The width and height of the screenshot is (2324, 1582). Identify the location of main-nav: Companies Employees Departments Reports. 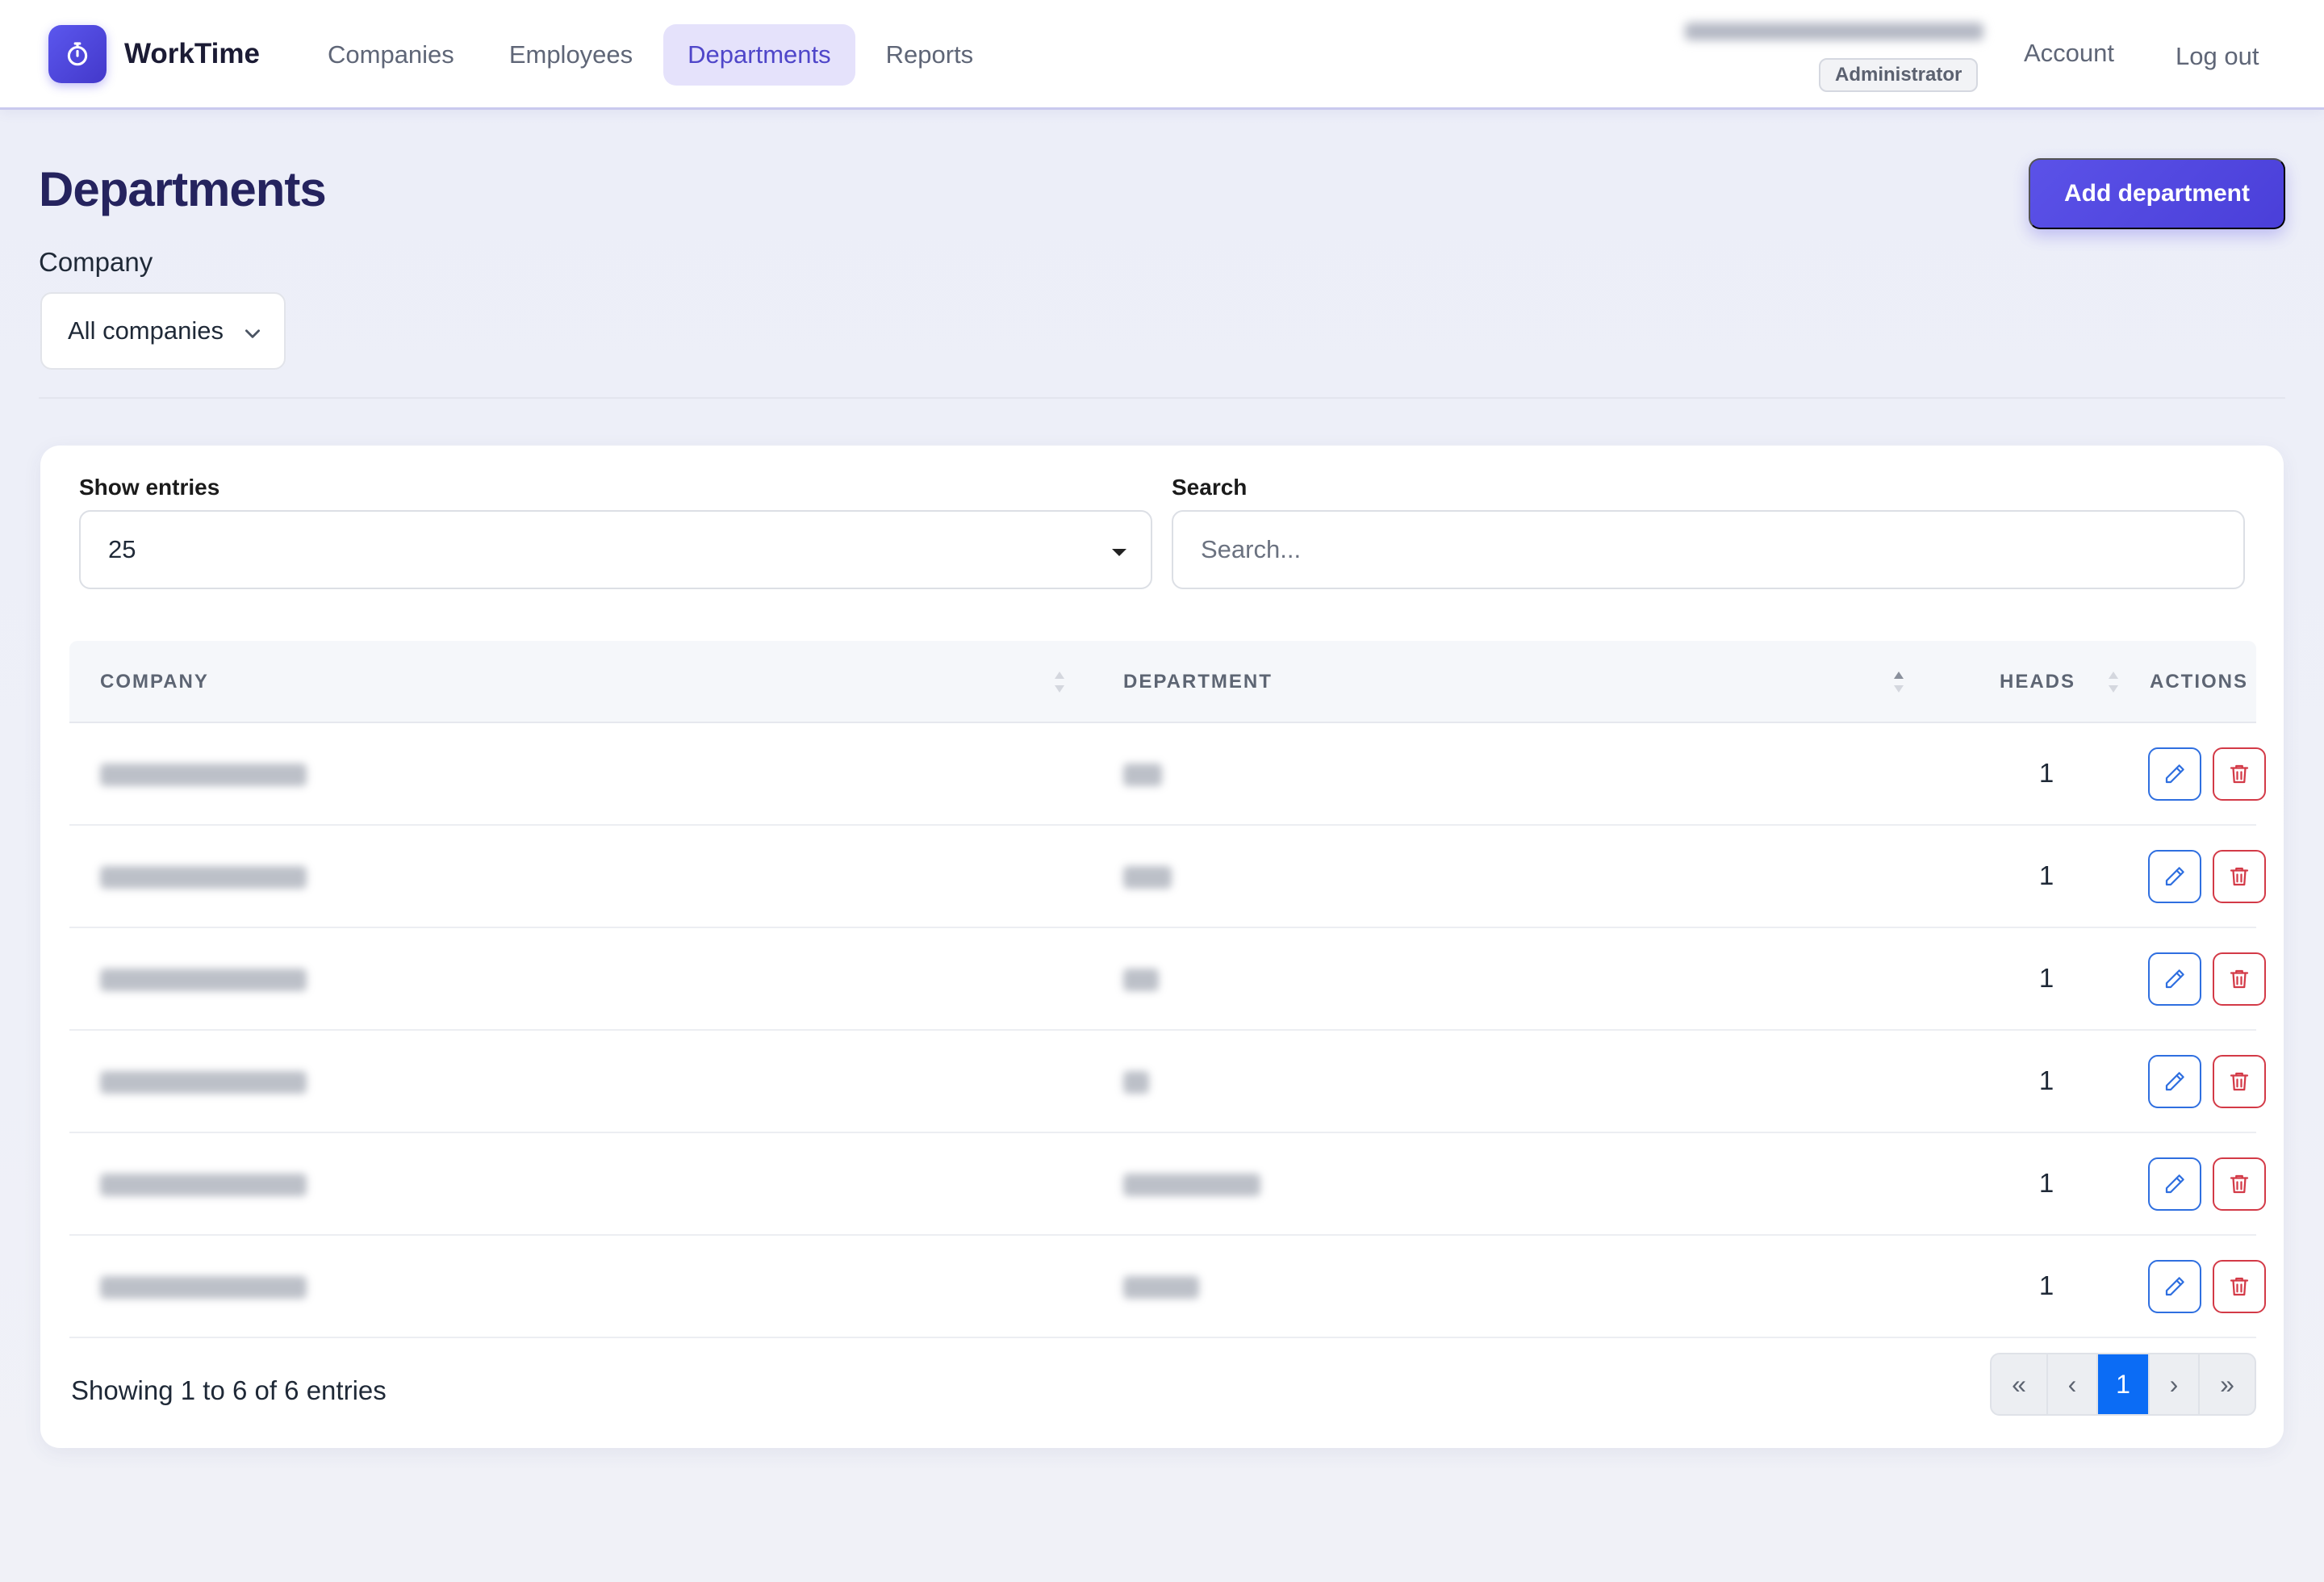
(653, 55).